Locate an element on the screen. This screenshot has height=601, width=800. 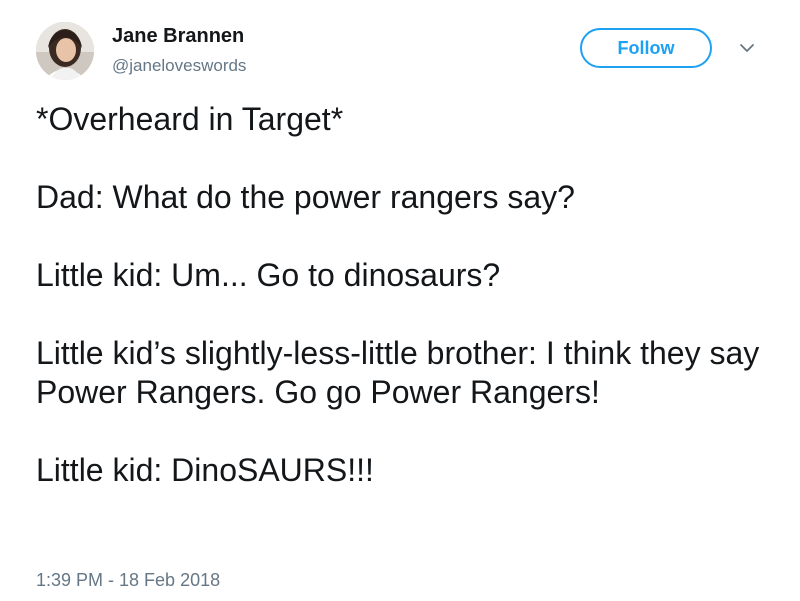
avatar is located at coordinates (65, 51).